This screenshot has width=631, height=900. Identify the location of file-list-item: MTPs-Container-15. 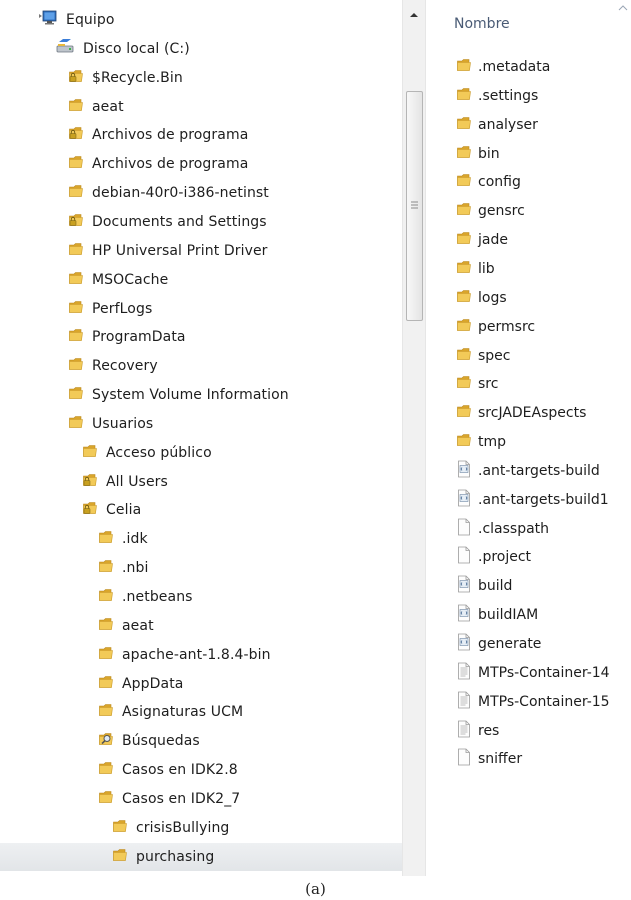
(530, 702).